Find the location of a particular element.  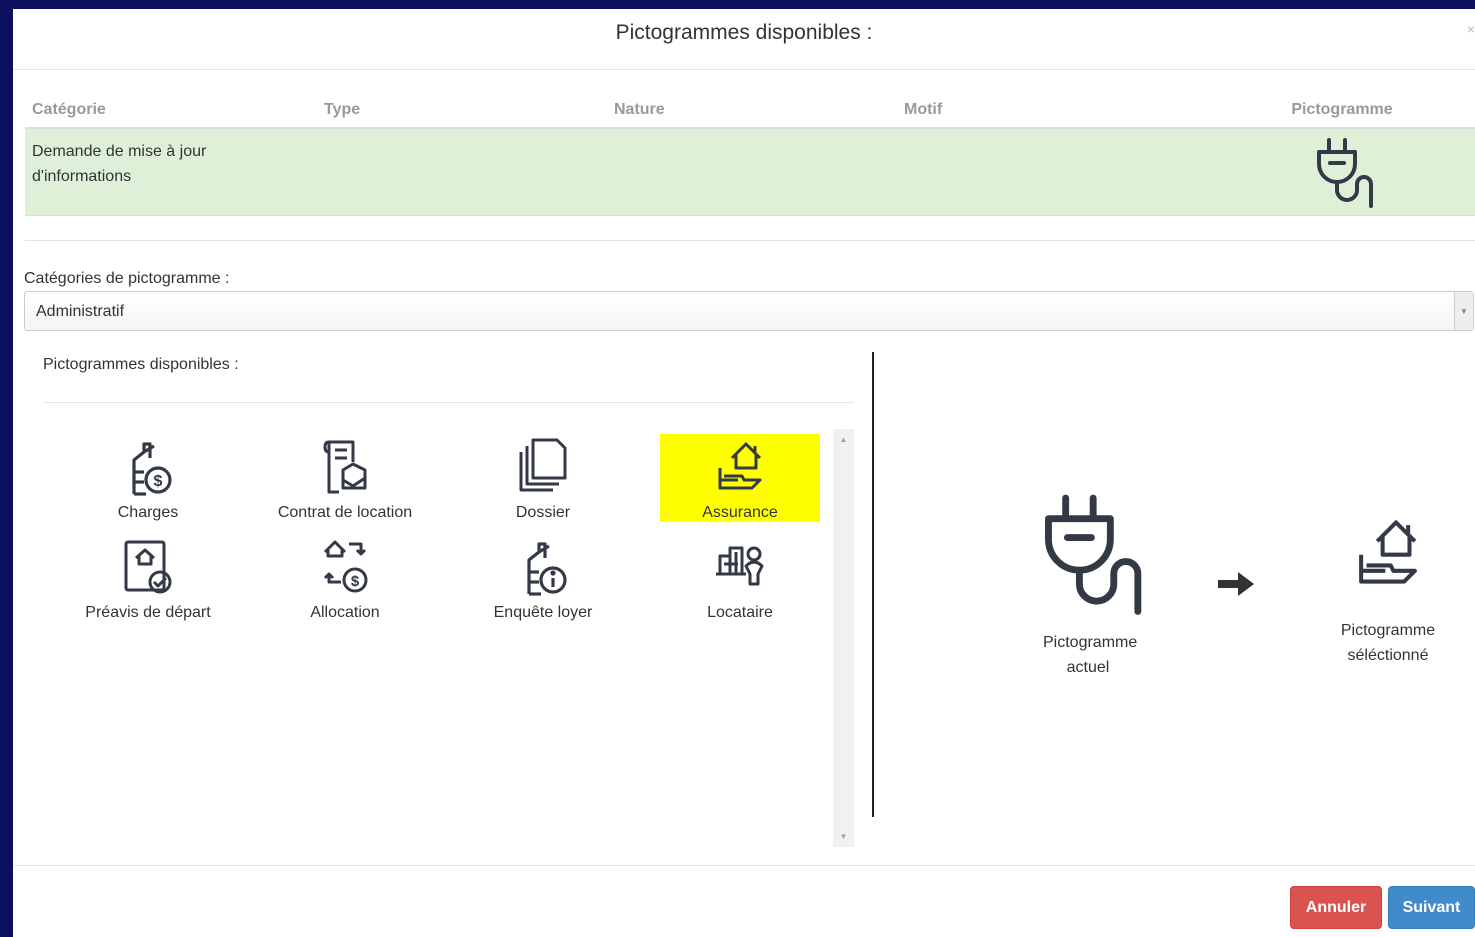

cell-type is located at coordinates (432, 172).